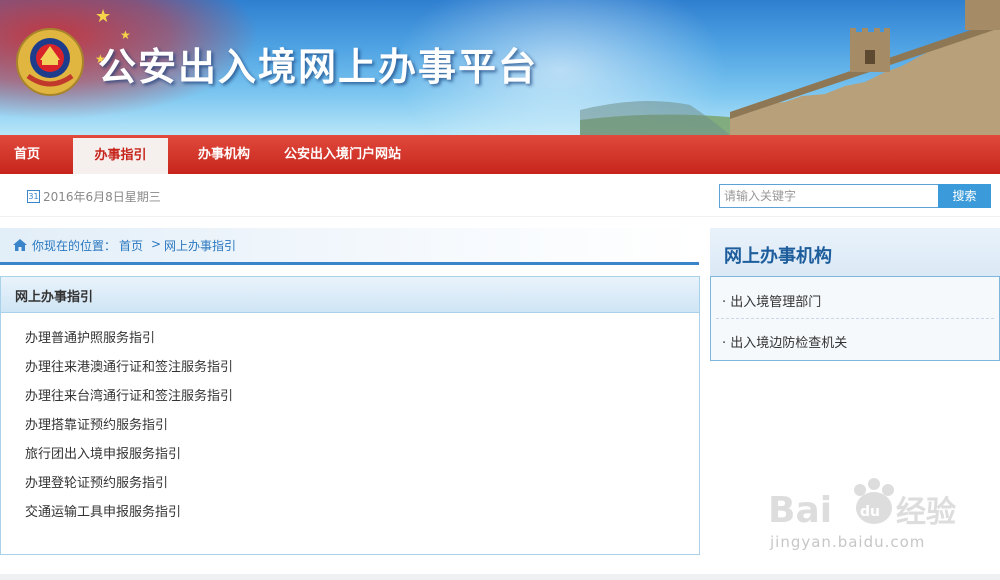 The image size is (1000, 580). I want to click on search-input, so click(830, 196).